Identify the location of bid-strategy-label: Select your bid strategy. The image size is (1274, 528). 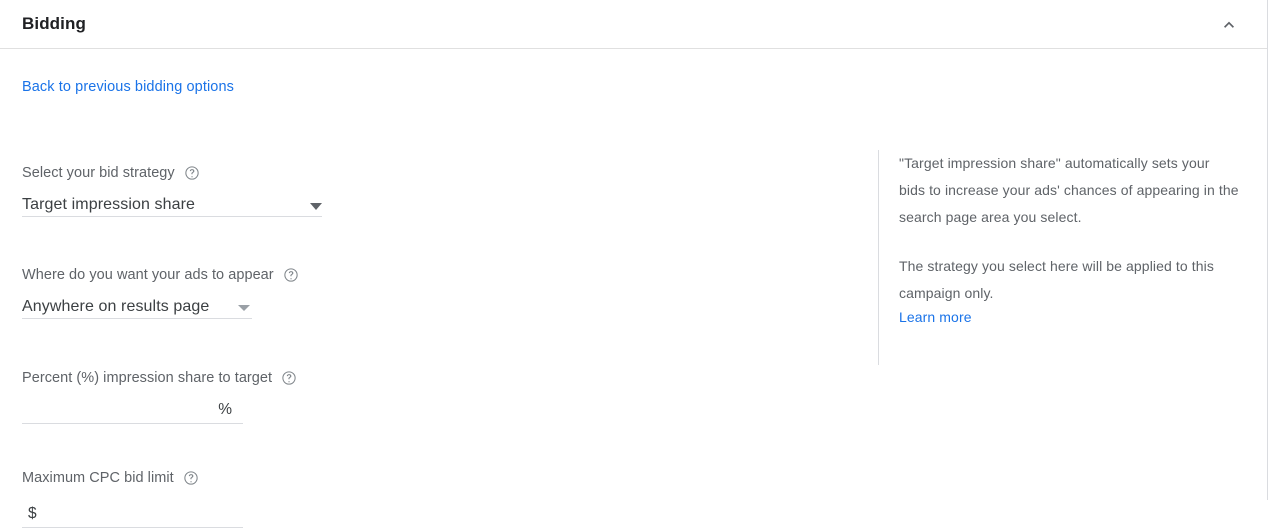
(172, 173).